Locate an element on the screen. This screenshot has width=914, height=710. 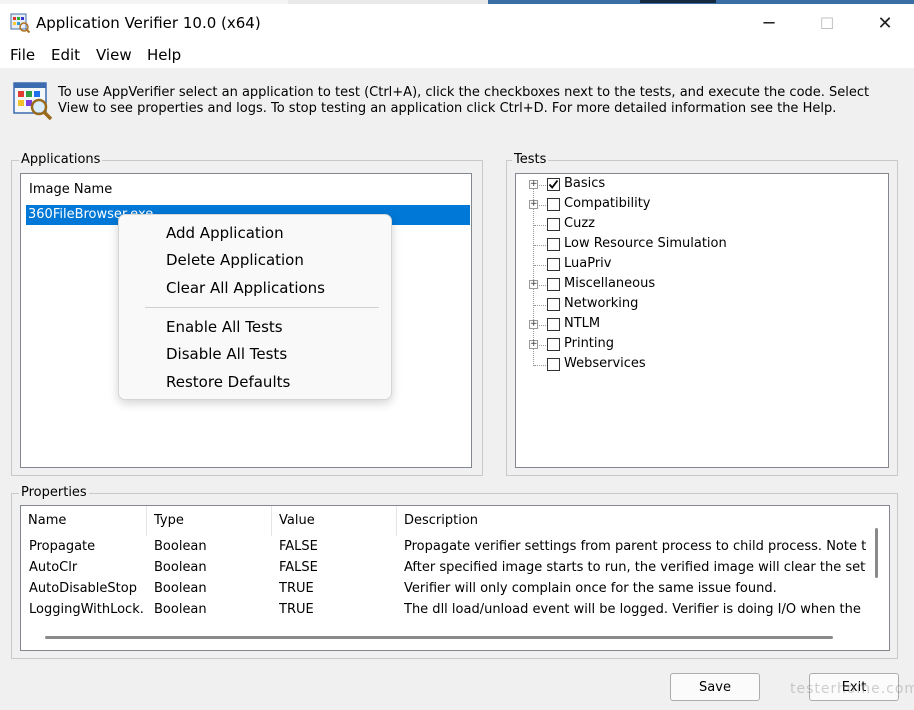
maximize-button: ☐ is located at coordinates (827, 23).